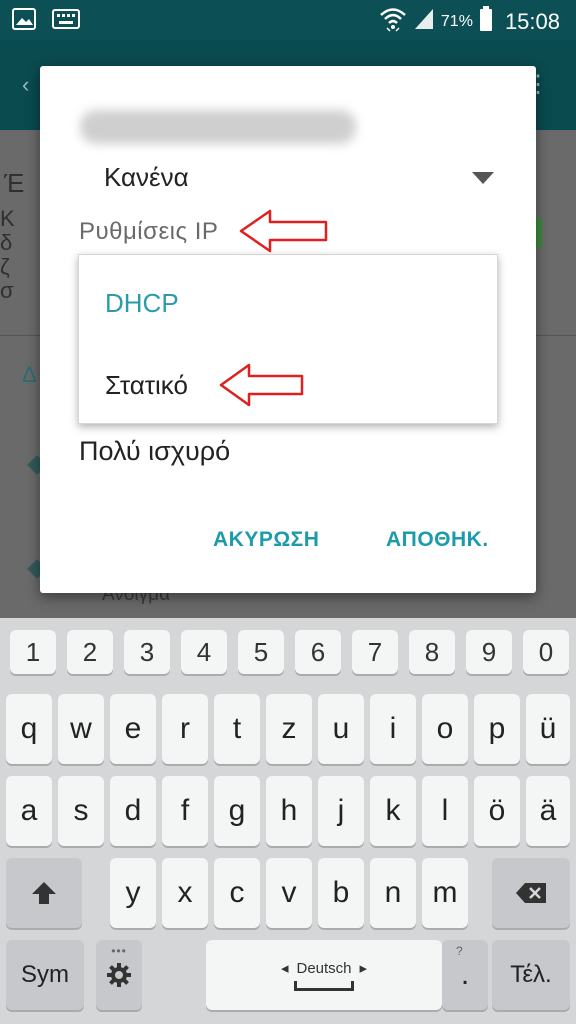  Describe the element at coordinates (532, 21) in the screenshot. I see `clock: 15:08` at that location.